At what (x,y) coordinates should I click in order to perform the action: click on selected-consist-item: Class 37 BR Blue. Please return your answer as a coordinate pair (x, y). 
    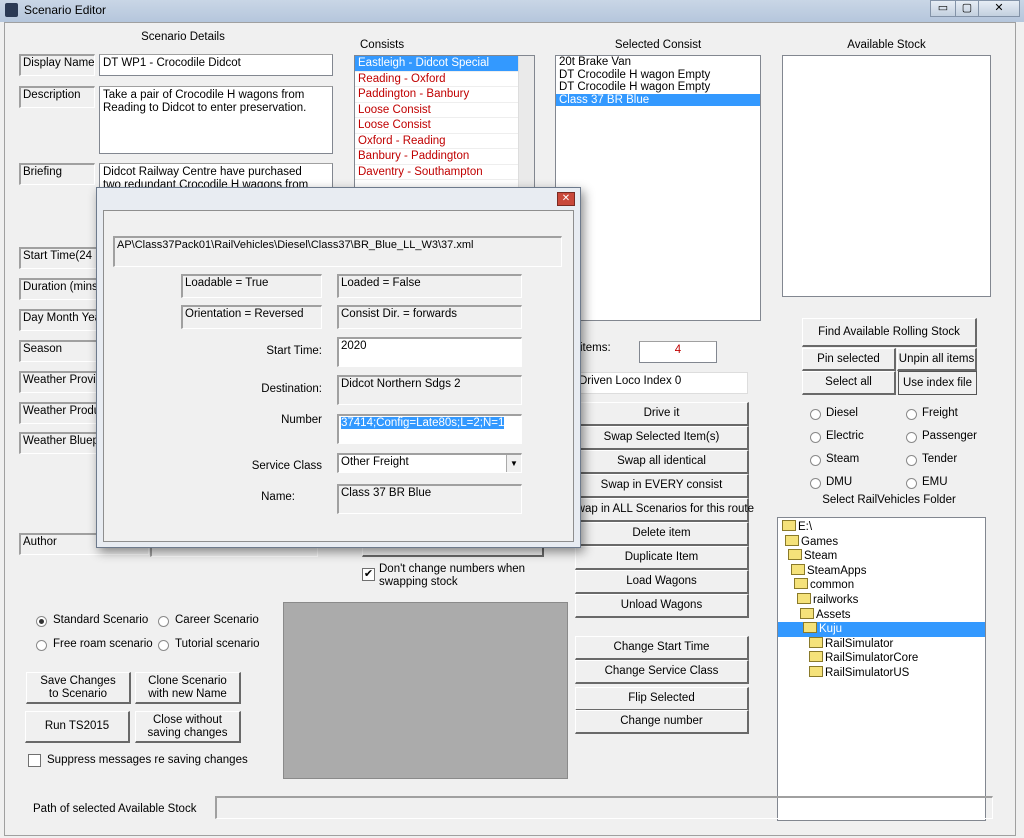
    Looking at the image, I should click on (658, 100).